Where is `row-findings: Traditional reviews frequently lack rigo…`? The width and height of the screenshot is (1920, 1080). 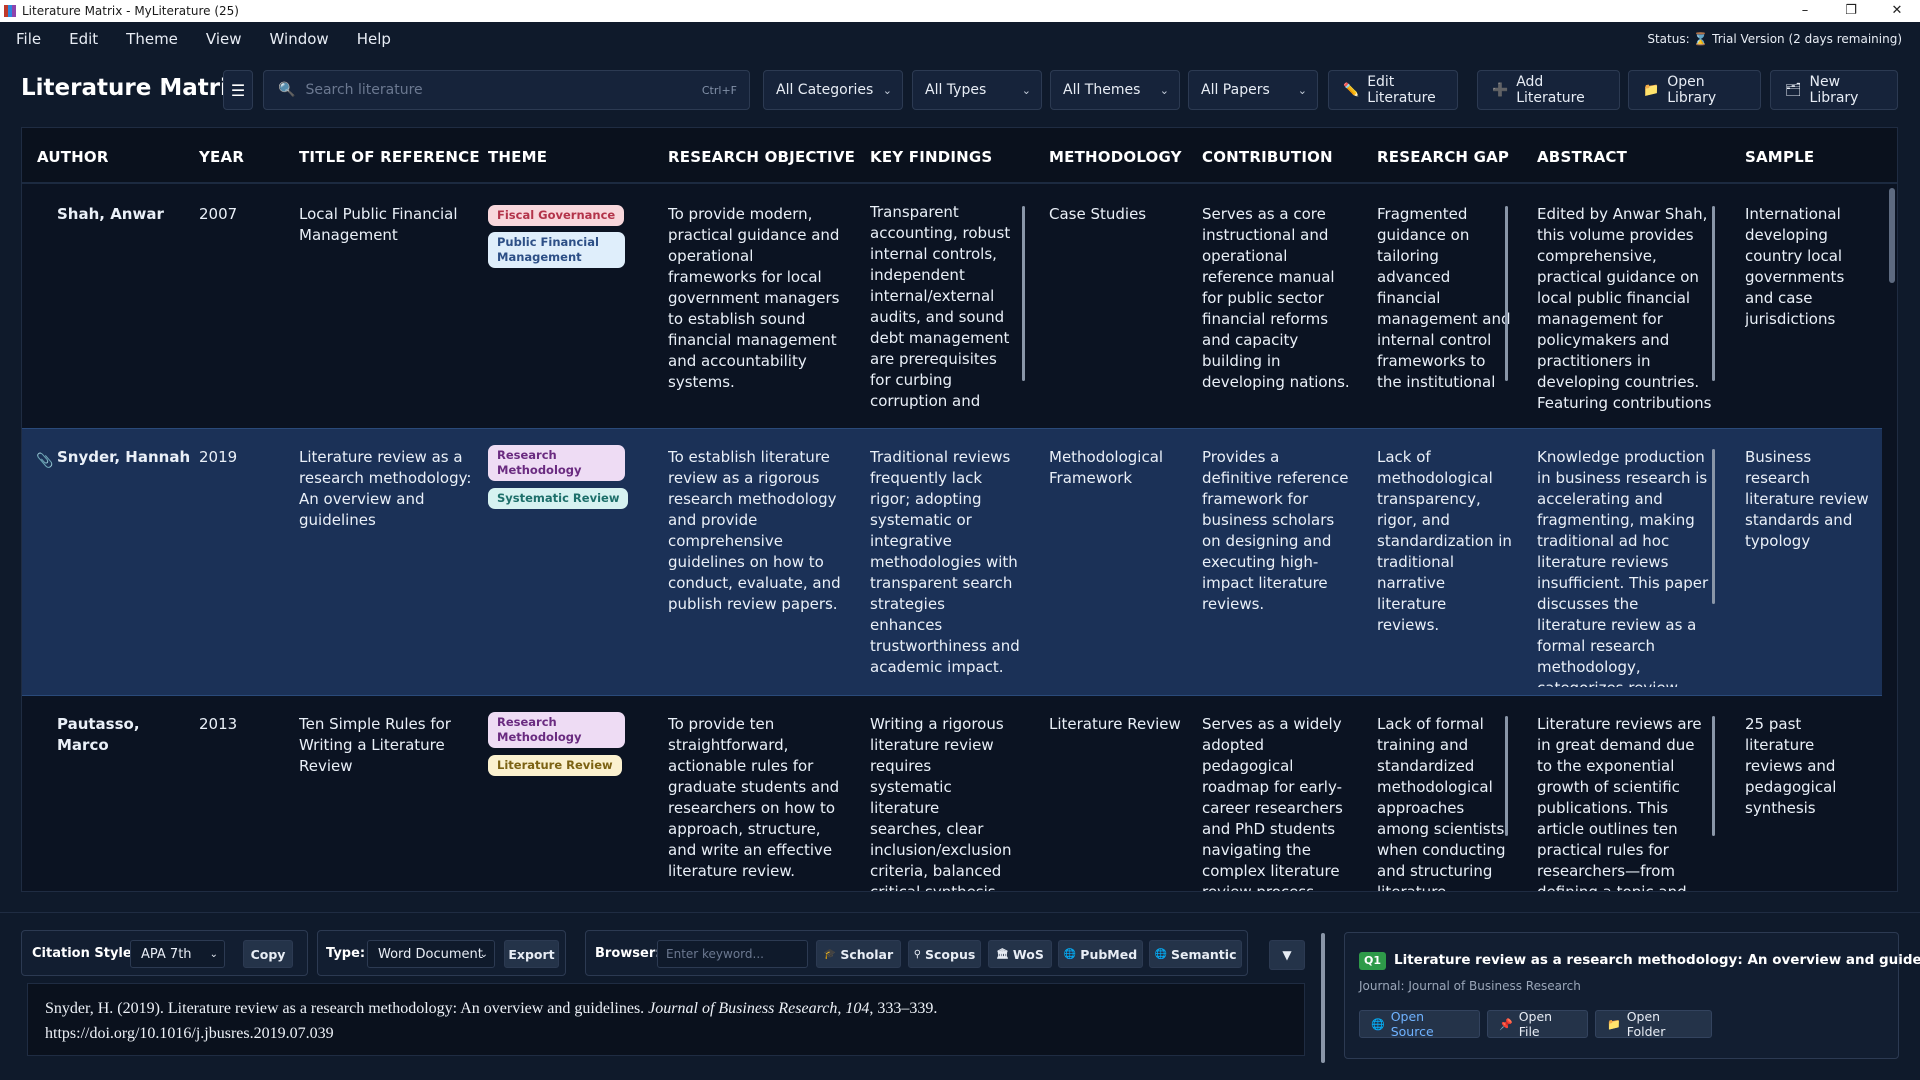
row-findings: Traditional reviews frequently lack rigo… is located at coordinates (945, 562).